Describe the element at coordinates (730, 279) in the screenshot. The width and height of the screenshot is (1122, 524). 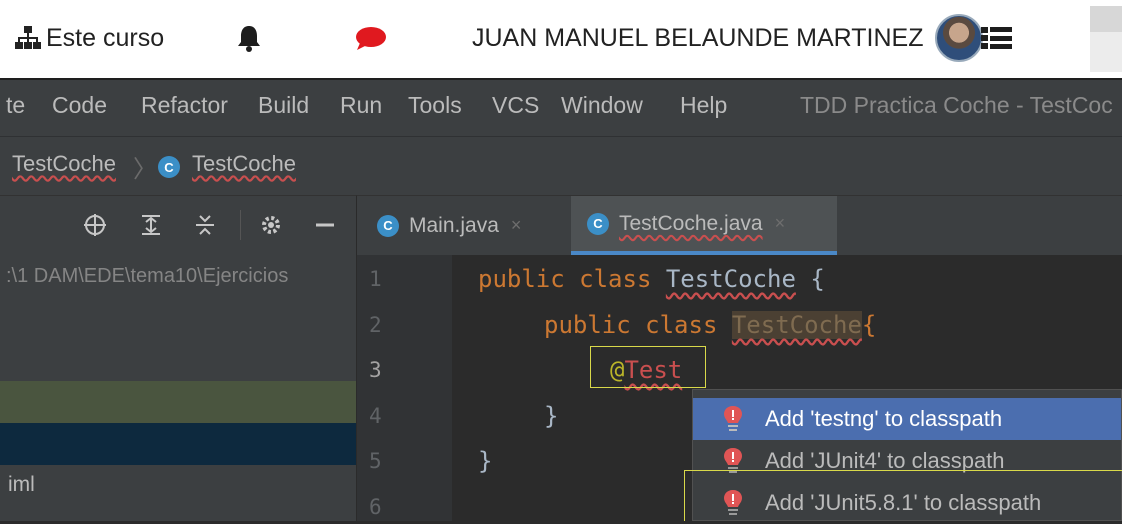
I see `class-name: TestCoche` at that location.